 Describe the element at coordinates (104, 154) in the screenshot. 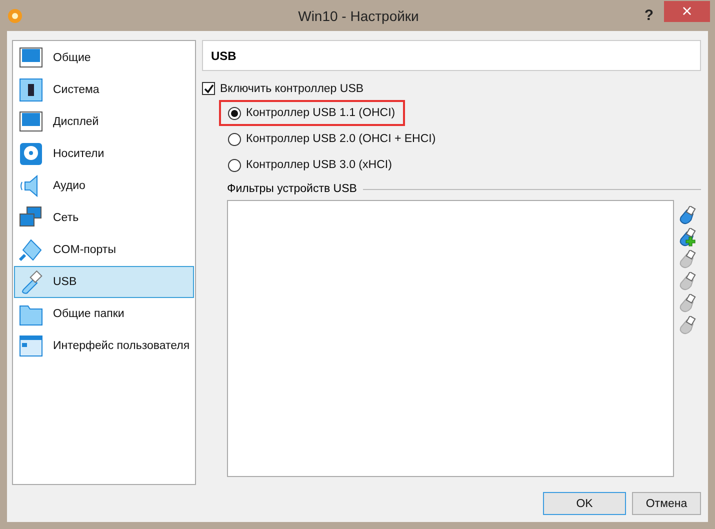

I see `sidebar-item: Носители` at that location.